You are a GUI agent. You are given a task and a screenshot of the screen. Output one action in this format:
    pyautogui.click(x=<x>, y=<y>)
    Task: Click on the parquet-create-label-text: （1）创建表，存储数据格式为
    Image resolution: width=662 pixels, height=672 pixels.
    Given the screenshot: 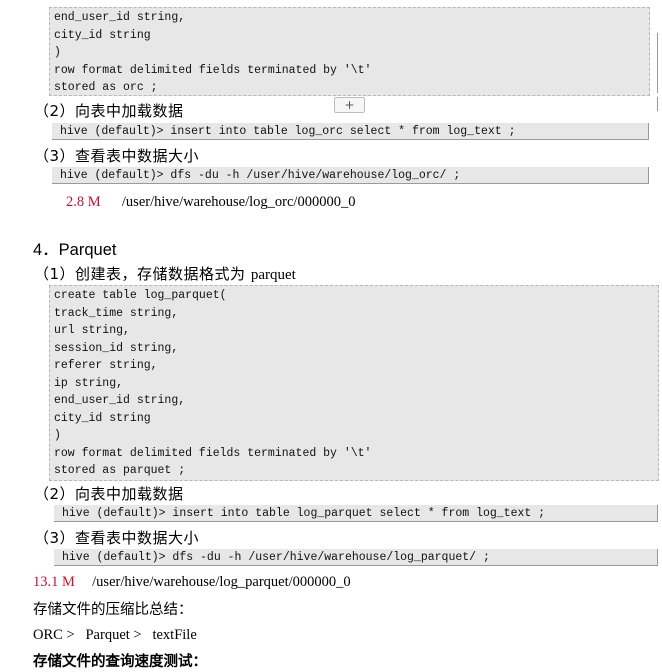 What is the action you would take?
    pyautogui.click(x=142, y=274)
    